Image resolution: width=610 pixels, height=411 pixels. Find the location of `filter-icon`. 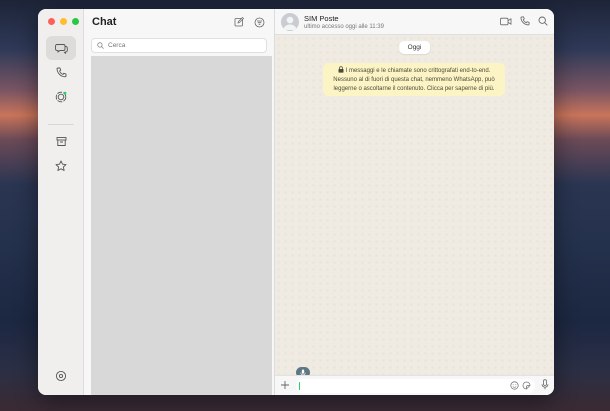

filter-icon is located at coordinates (259, 22).